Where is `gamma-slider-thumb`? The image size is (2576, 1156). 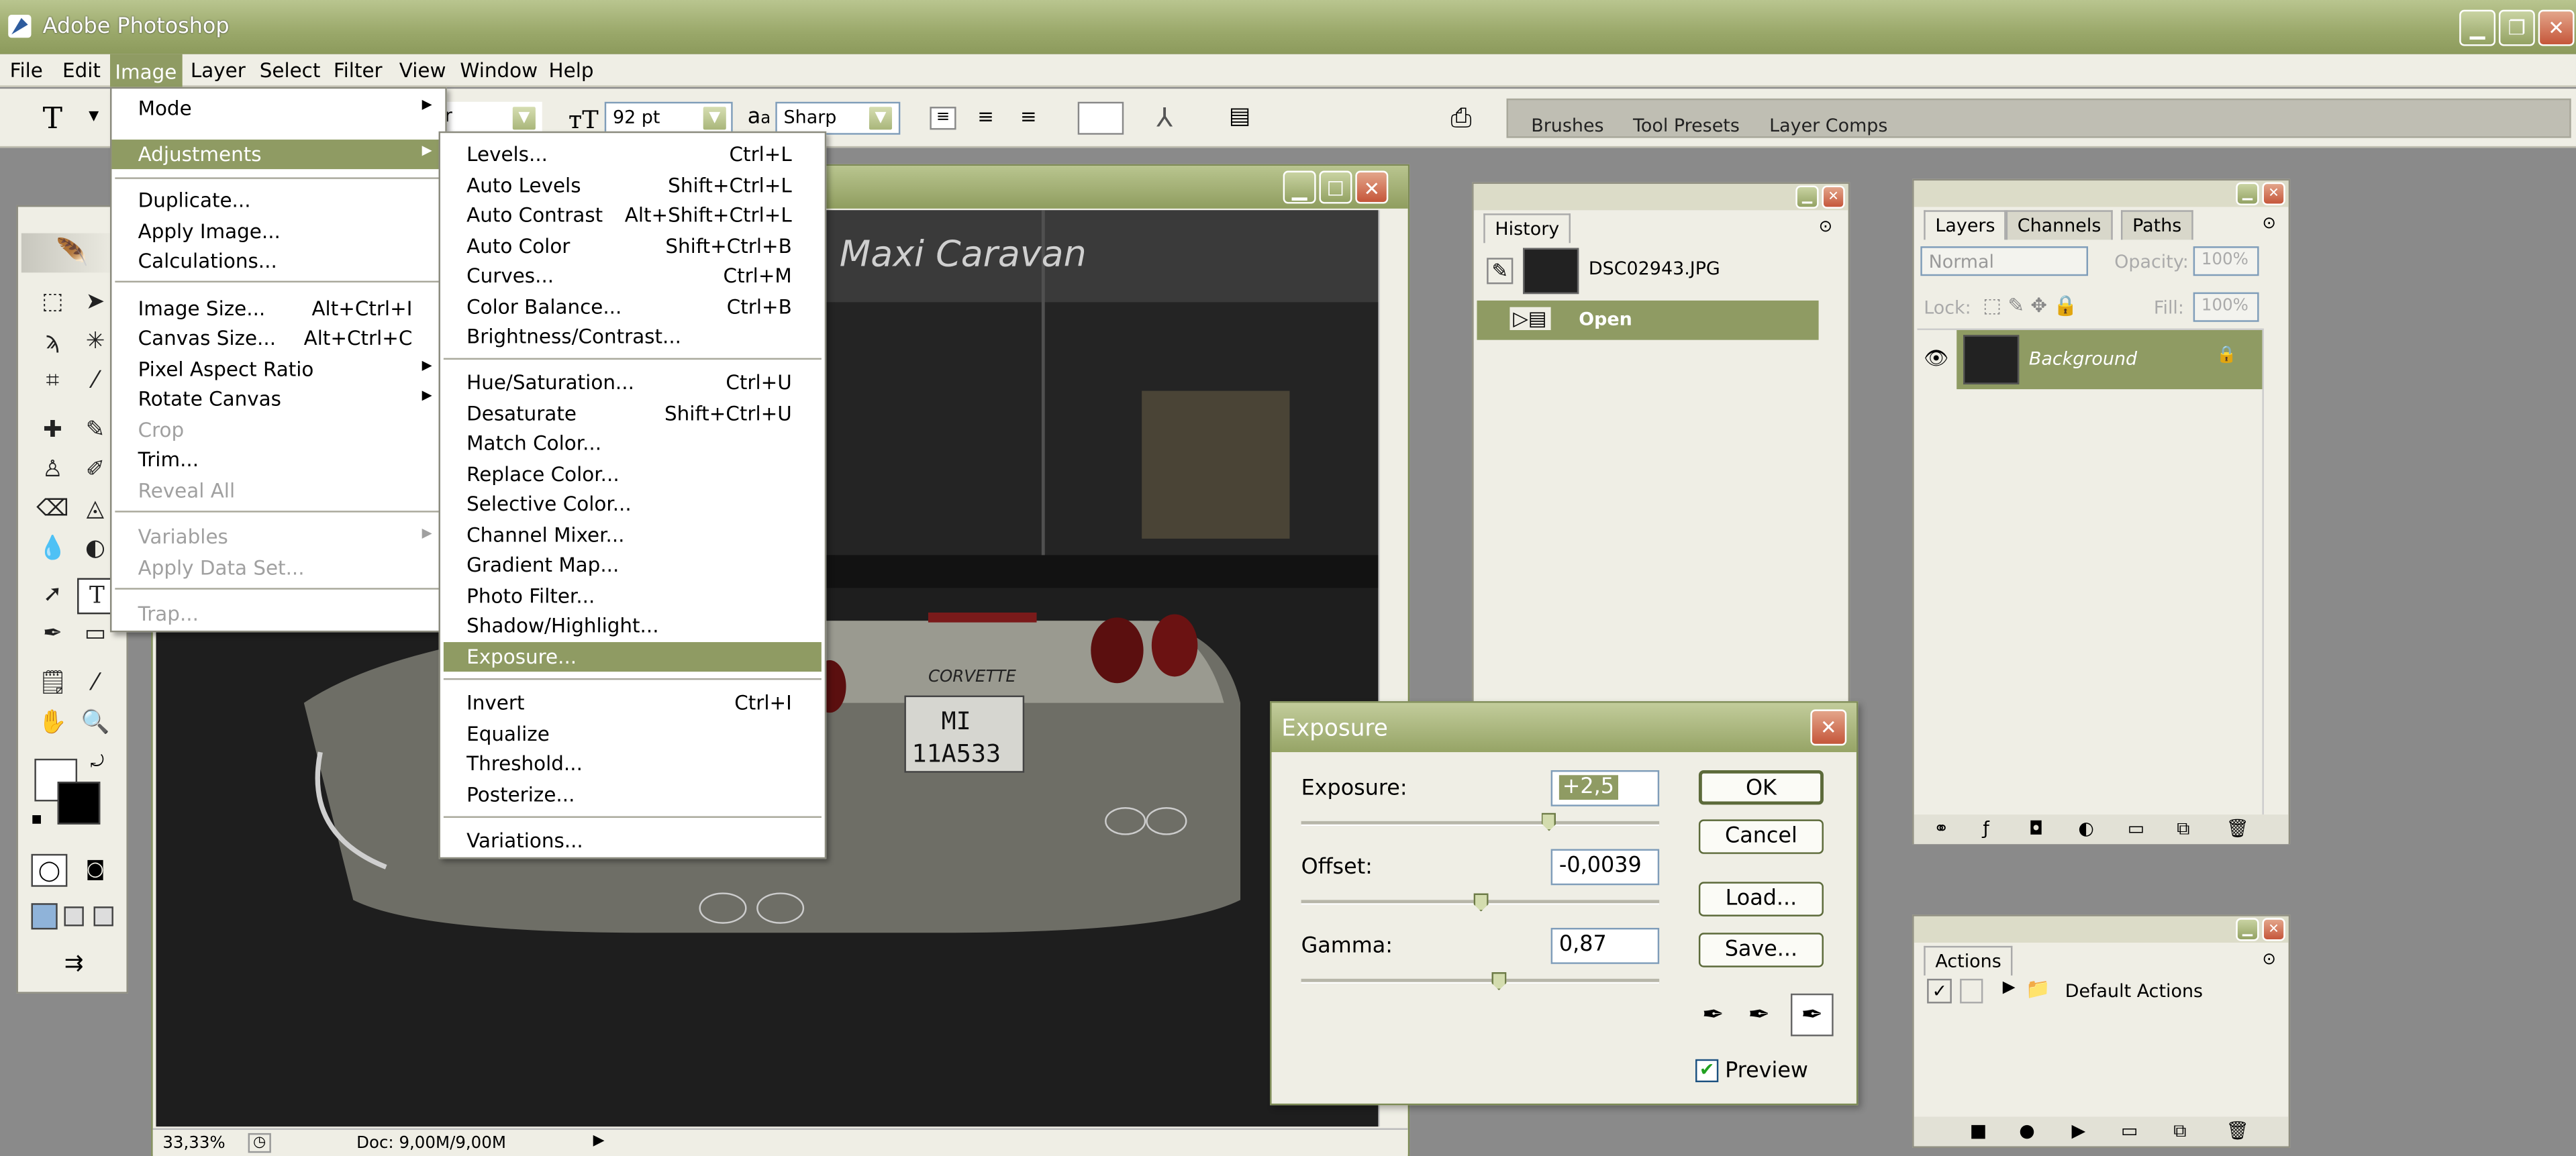 gamma-slider-thumb is located at coordinates (1499, 981).